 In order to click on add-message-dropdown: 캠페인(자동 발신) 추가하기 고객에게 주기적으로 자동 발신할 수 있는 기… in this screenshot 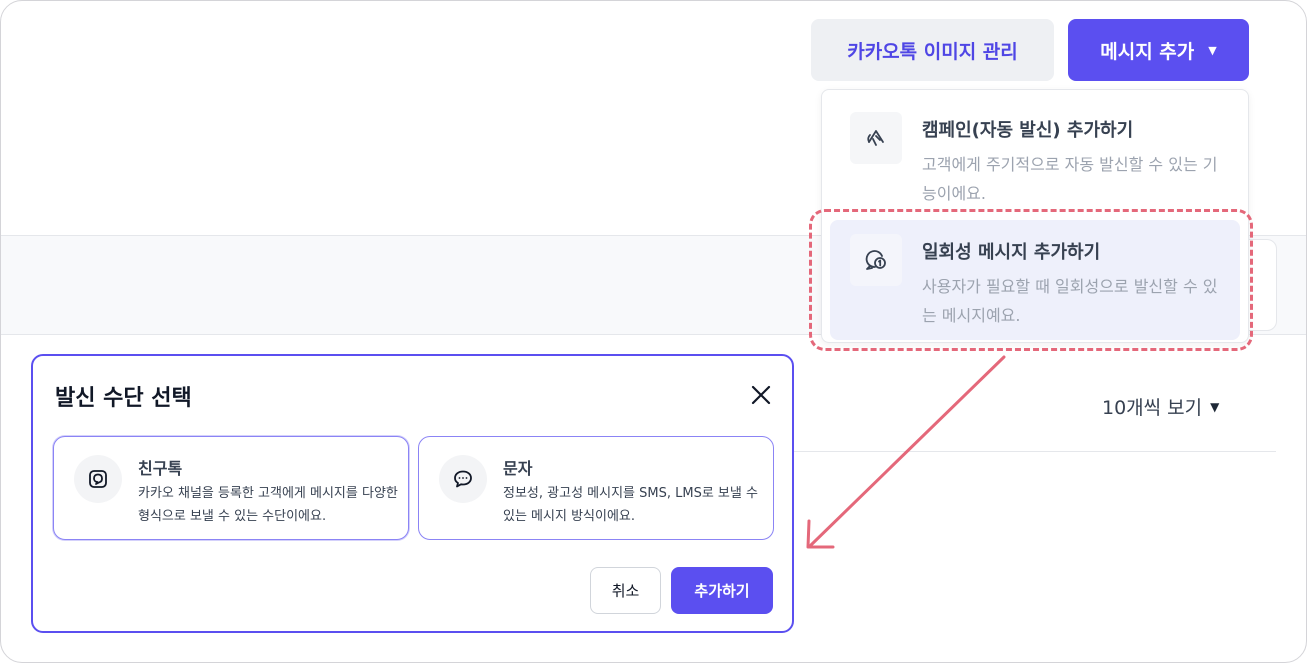, I will do `click(1035, 216)`.